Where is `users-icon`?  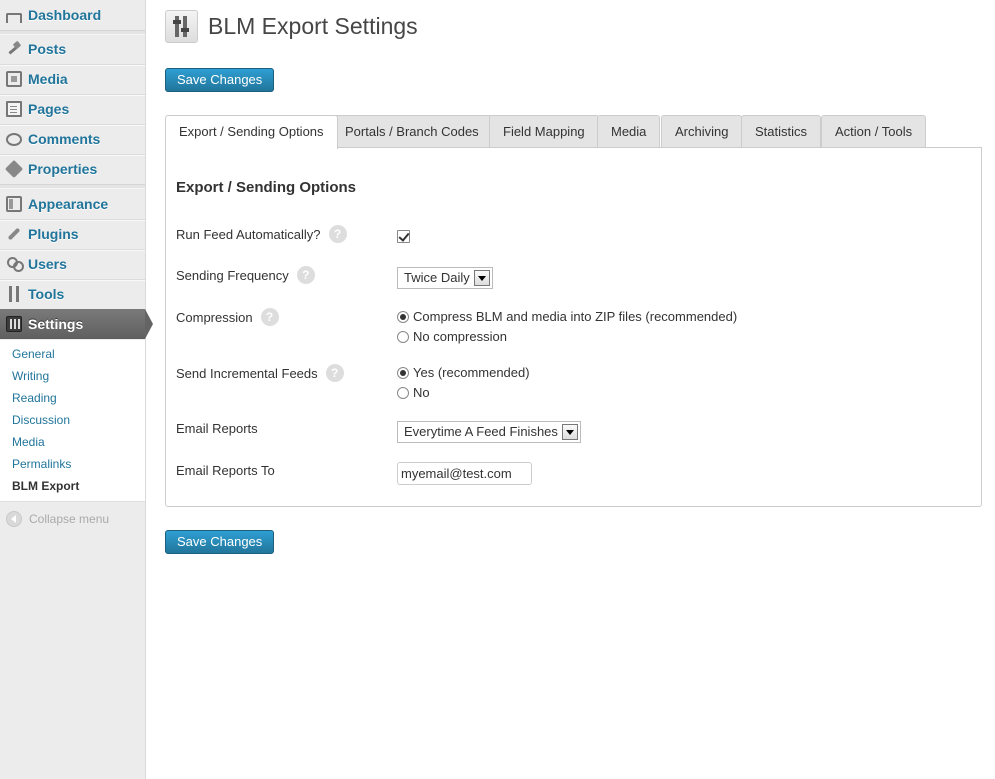
users-icon is located at coordinates (15, 264).